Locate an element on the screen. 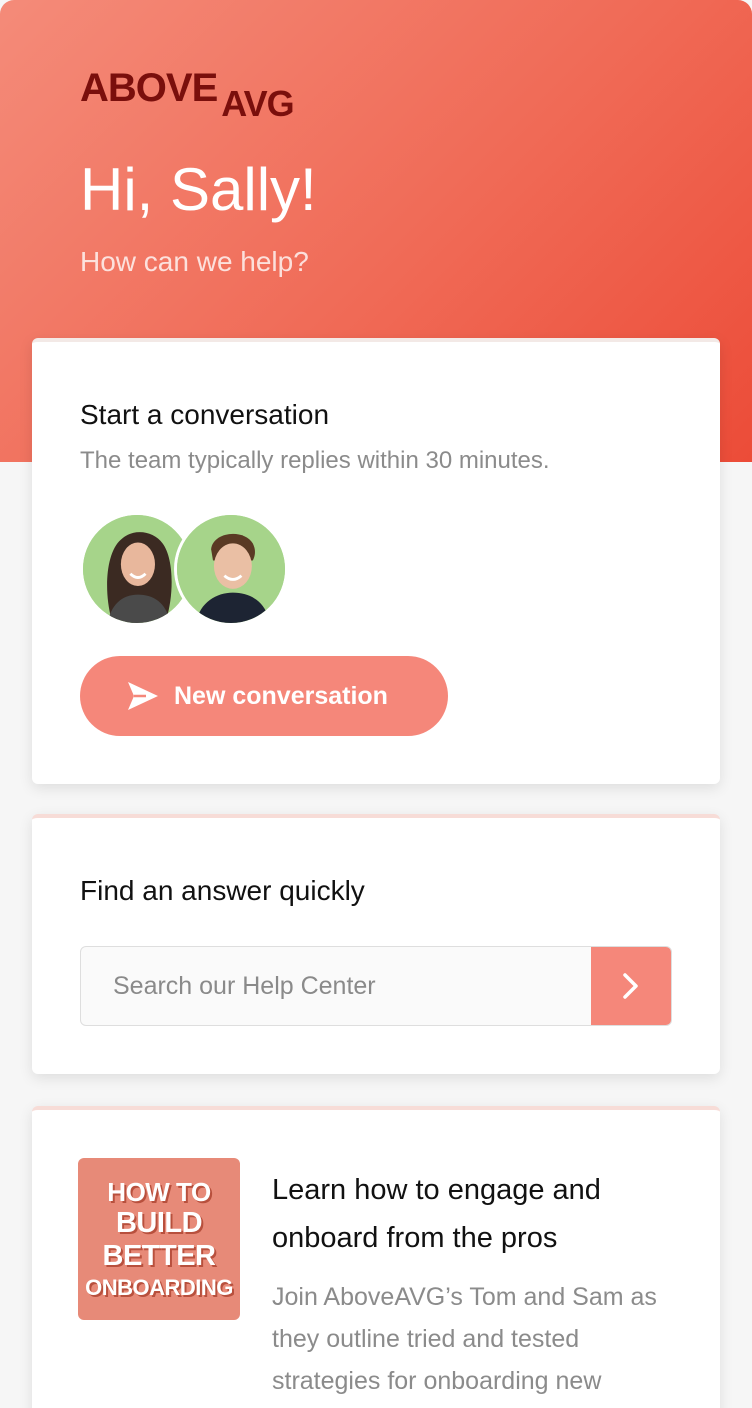 This screenshot has width=752, height=1408. team-avatars is located at coordinates (190, 570).